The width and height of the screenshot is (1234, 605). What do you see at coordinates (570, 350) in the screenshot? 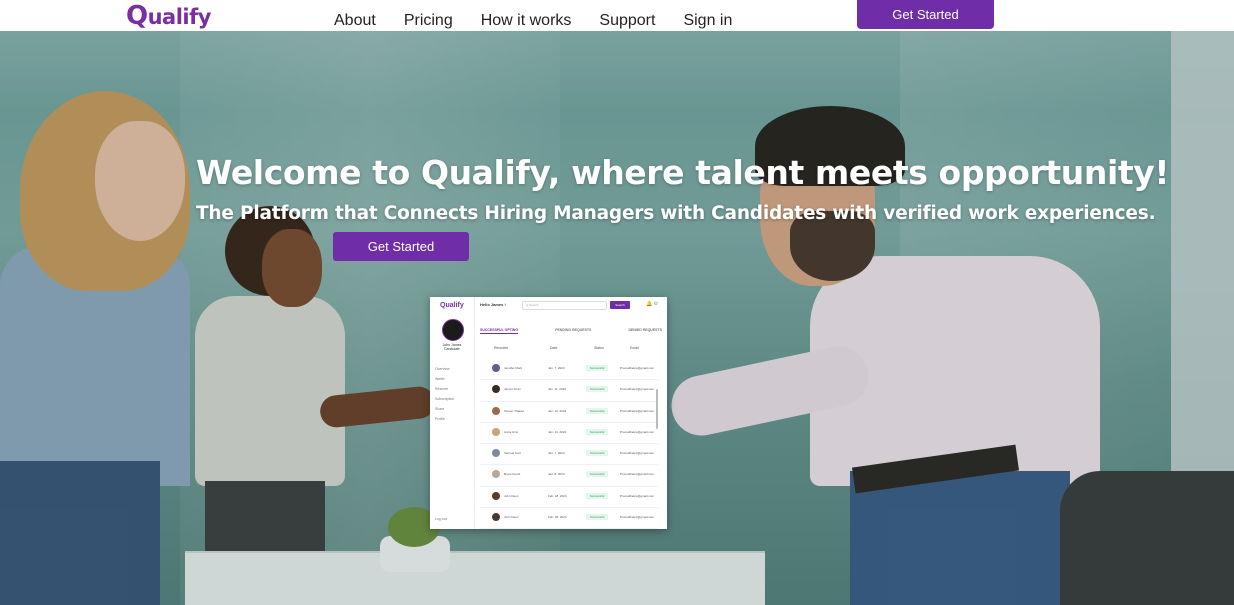
I see `preview-table-header: Recruiter Date Status Email` at bounding box center [570, 350].